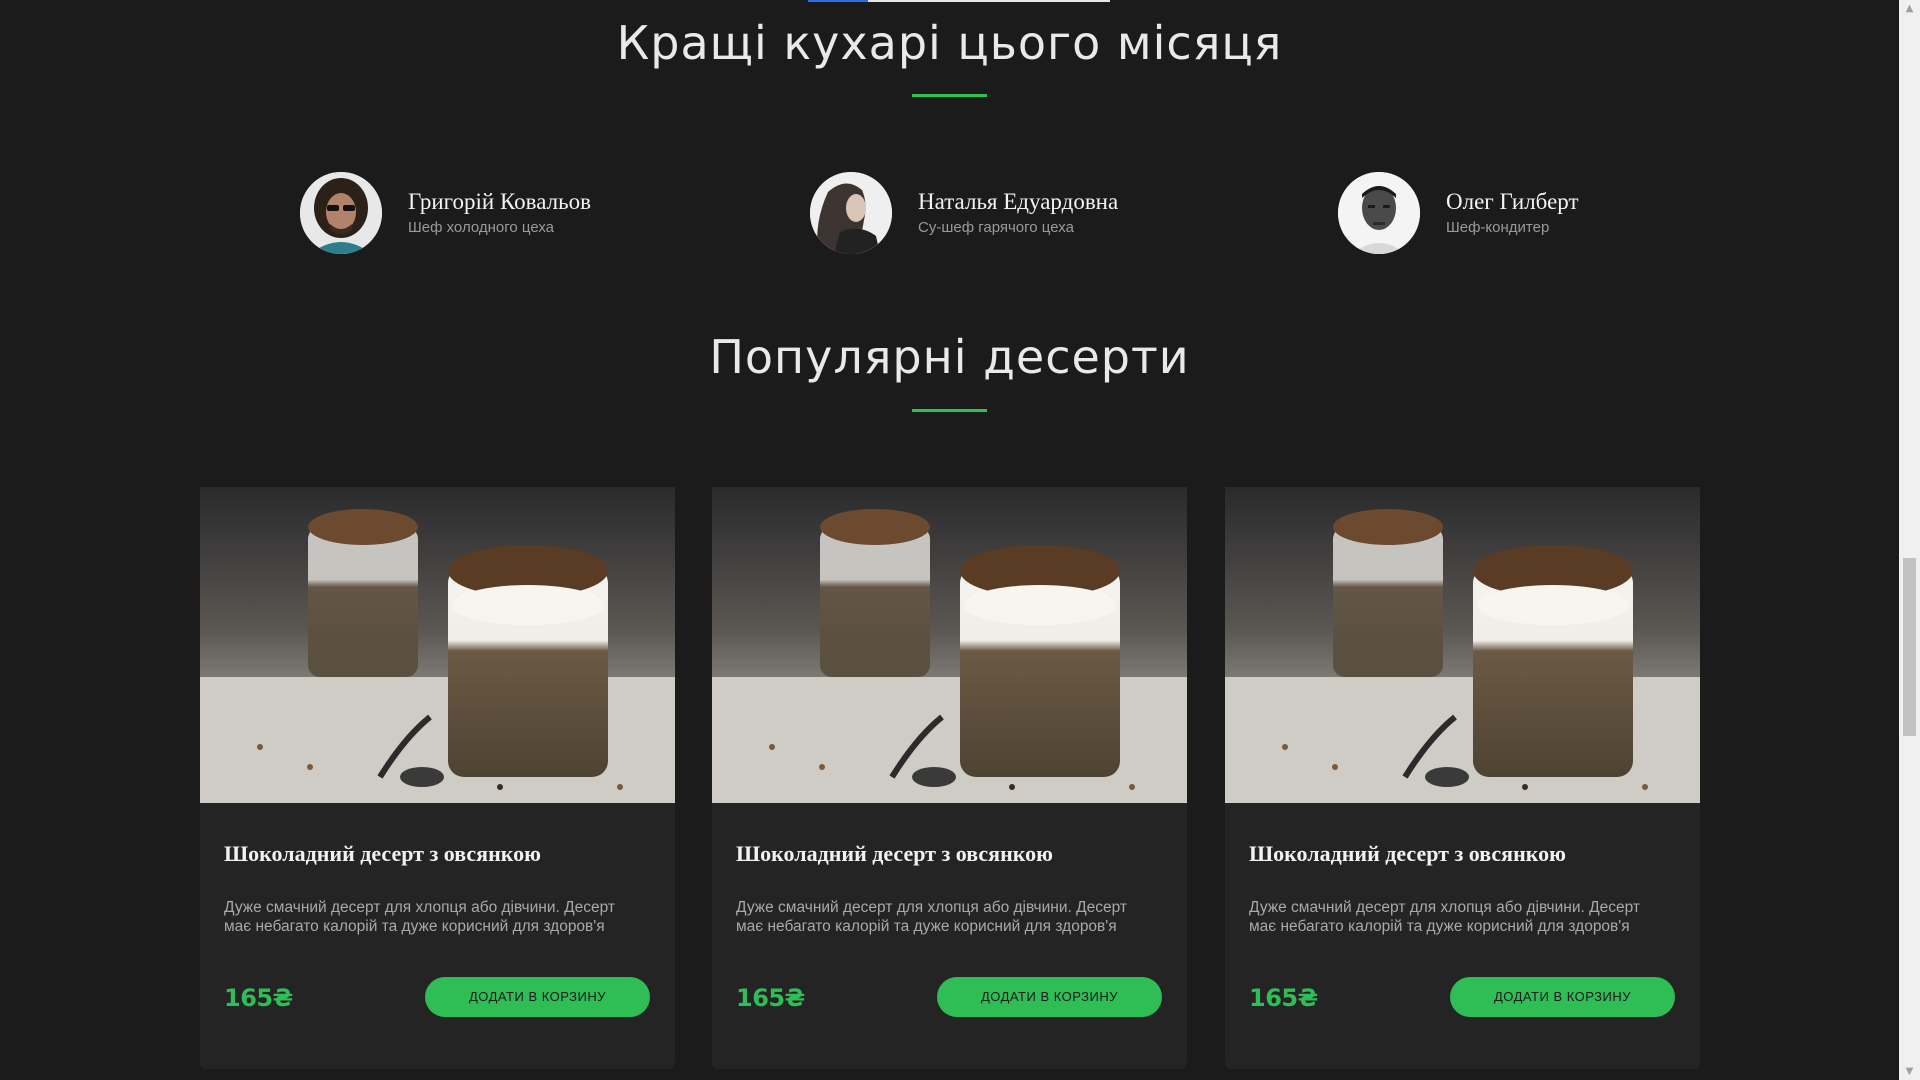 The image size is (1920, 1080). I want to click on desserts-section-title: Популярні десерти, so click(949, 357).